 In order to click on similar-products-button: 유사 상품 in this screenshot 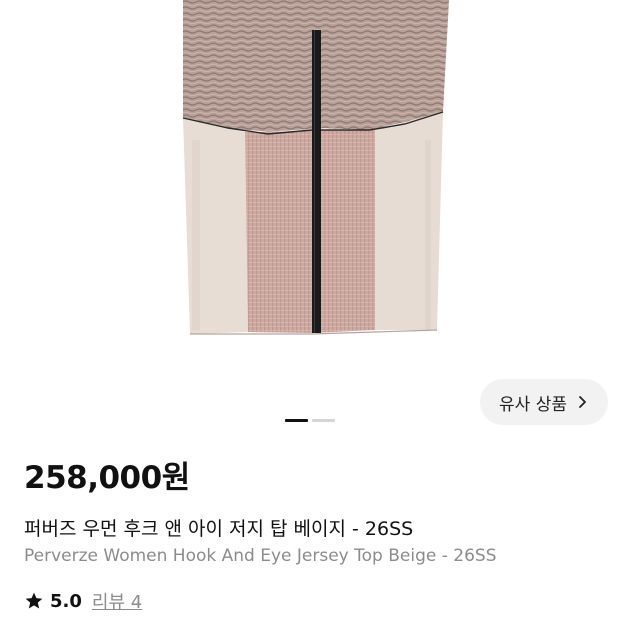, I will do `click(544, 402)`.